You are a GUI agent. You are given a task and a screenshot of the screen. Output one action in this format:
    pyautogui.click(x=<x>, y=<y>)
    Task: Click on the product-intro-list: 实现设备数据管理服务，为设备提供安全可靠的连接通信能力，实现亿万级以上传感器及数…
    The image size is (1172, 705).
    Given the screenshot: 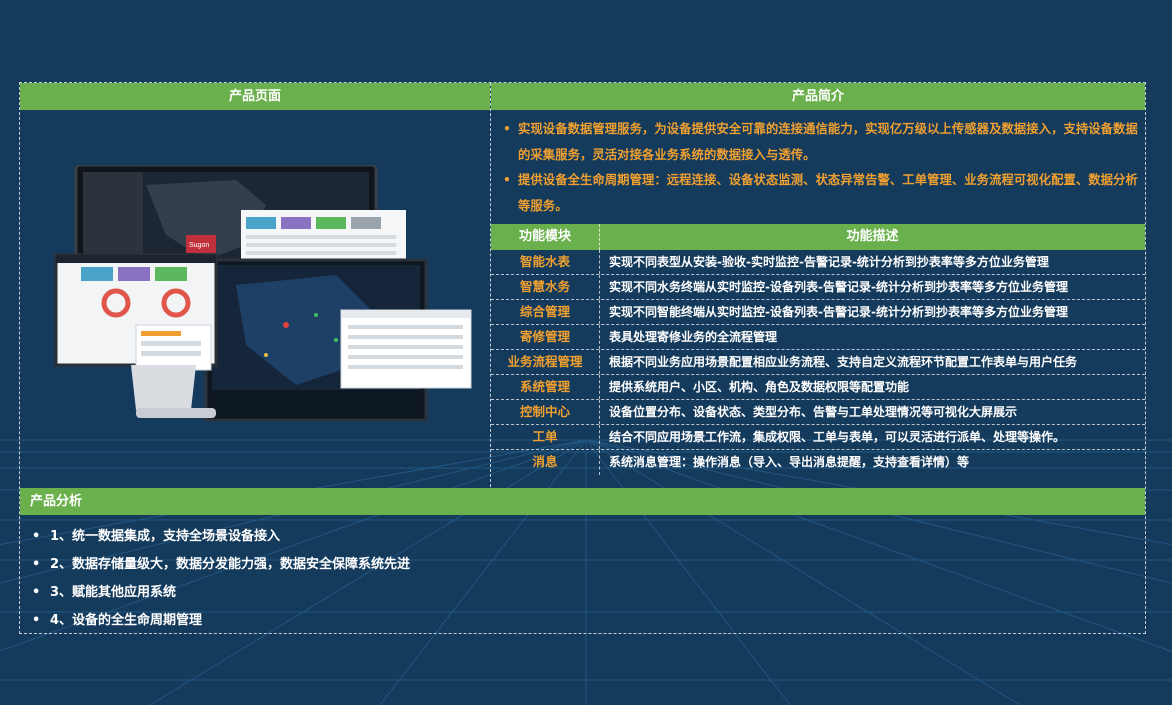 What is the action you would take?
    pyautogui.click(x=820, y=168)
    